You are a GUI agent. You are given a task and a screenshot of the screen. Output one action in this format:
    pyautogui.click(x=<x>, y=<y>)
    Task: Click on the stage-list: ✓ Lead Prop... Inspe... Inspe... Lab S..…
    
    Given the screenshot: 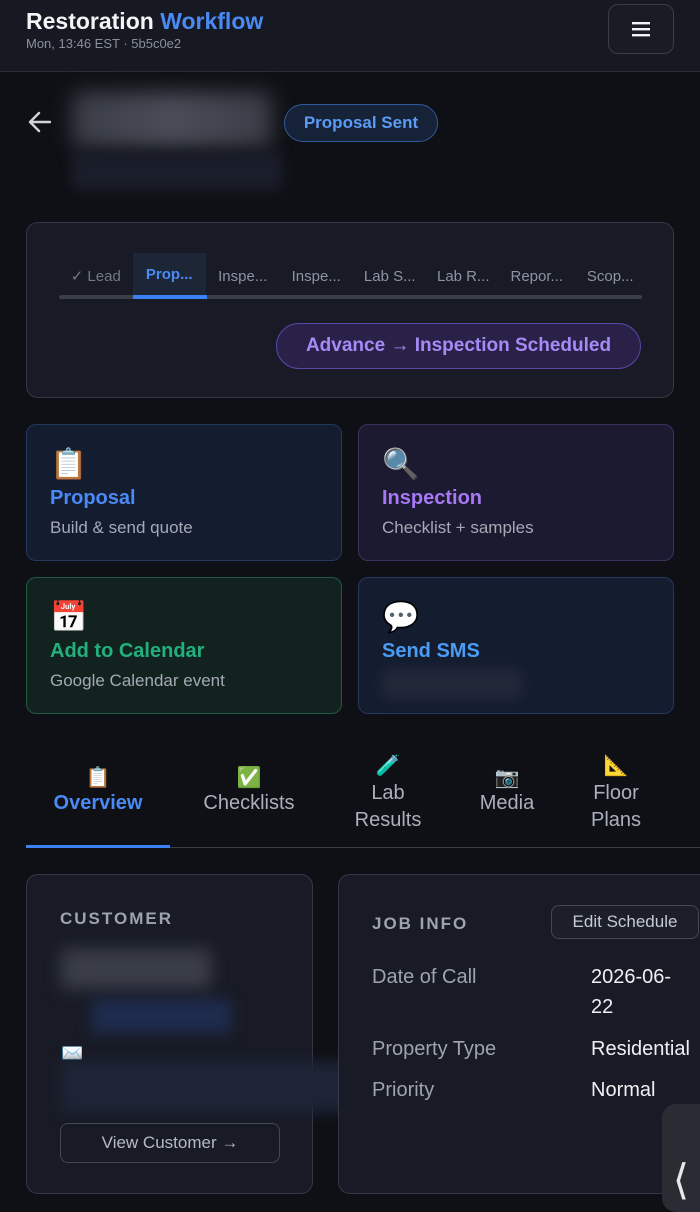 What is the action you would take?
    pyautogui.click(x=353, y=277)
    